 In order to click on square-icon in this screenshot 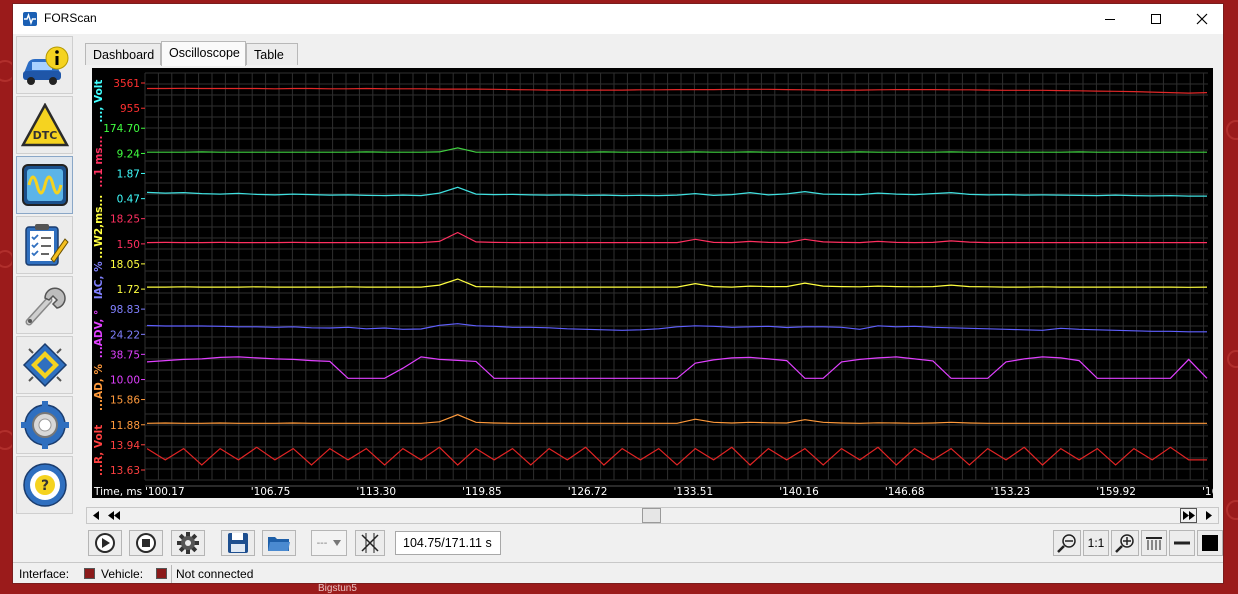, I will do `click(1210, 543)`.